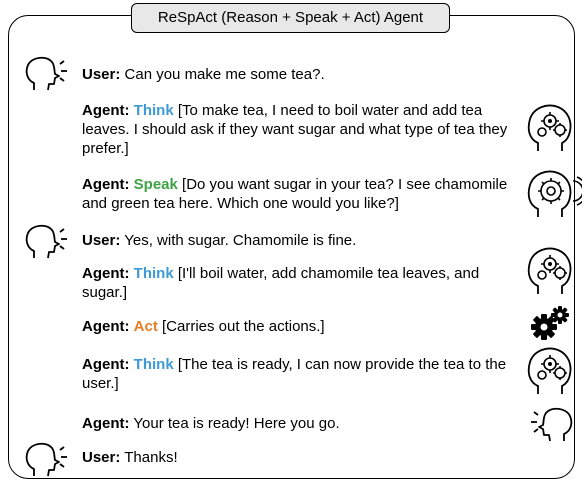 This screenshot has height=488, width=587. Describe the element at coordinates (290, 18) in the screenshot. I see `diagram-title: ReSpAct (Reason + Speak + Act) Agent` at that location.